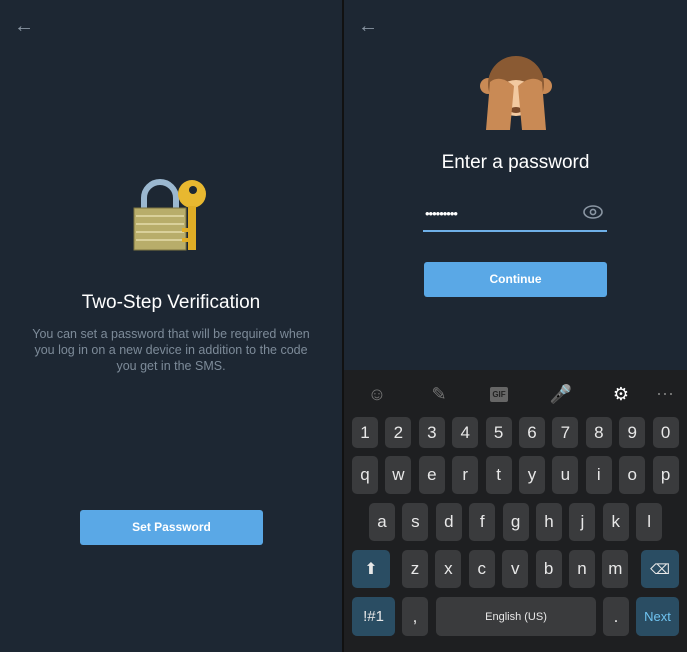  What do you see at coordinates (549, 522) in the screenshot?
I see `key-h: h` at bounding box center [549, 522].